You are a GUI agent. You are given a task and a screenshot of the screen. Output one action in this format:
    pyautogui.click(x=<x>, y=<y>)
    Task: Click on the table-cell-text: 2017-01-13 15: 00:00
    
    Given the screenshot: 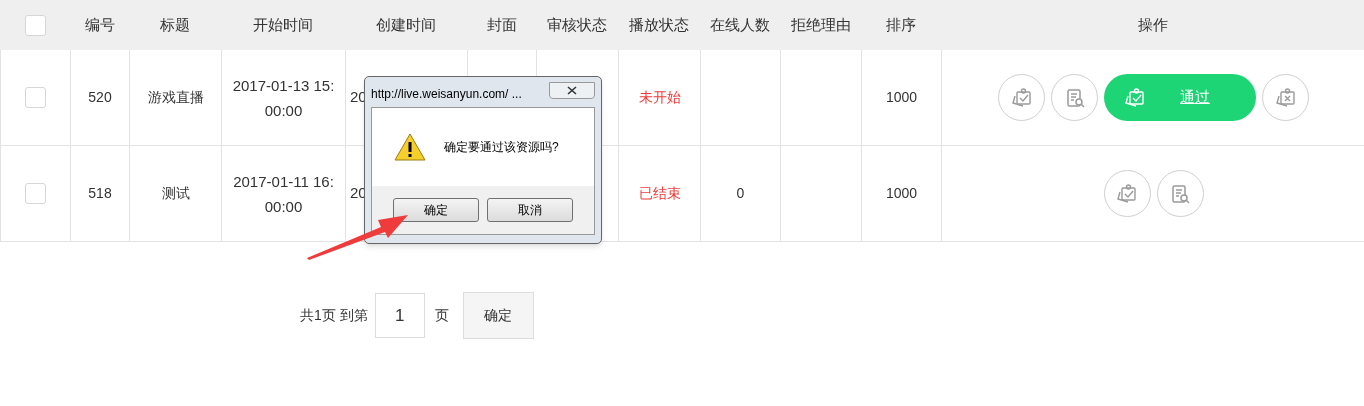 What is the action you would take?
    pyautogui.click(x=283, y=98)
    